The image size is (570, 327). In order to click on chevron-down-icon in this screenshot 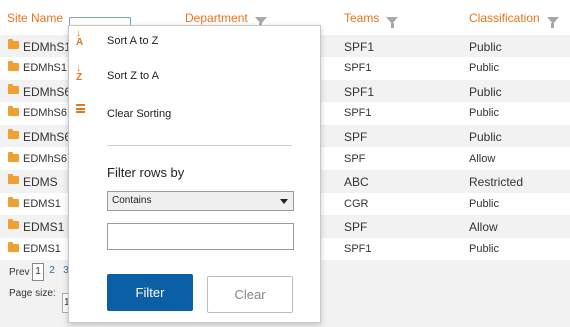, I will do `click(284, 201)`.